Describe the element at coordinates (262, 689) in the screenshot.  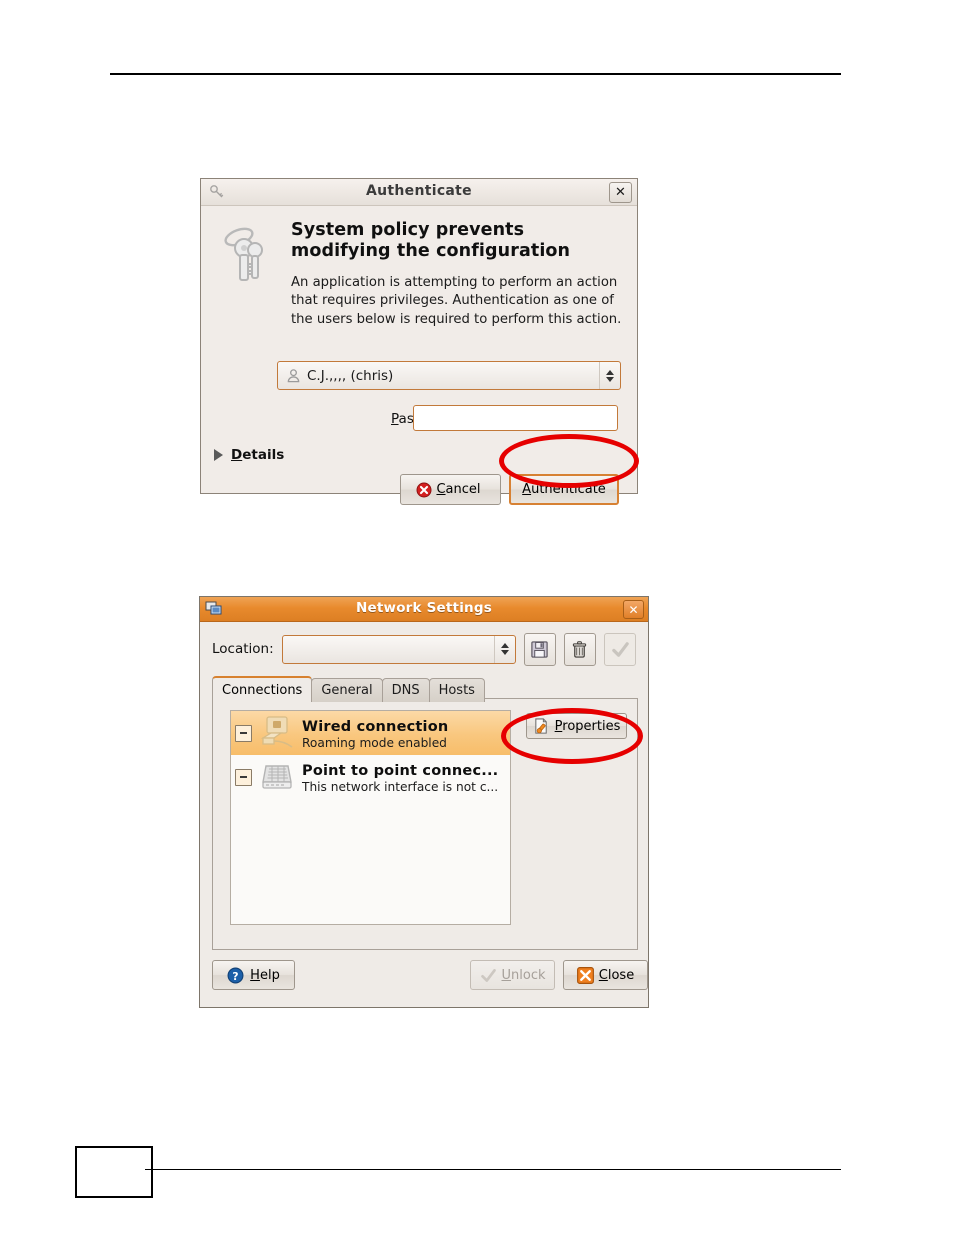
I see `tab-connections: Connections` at that location.